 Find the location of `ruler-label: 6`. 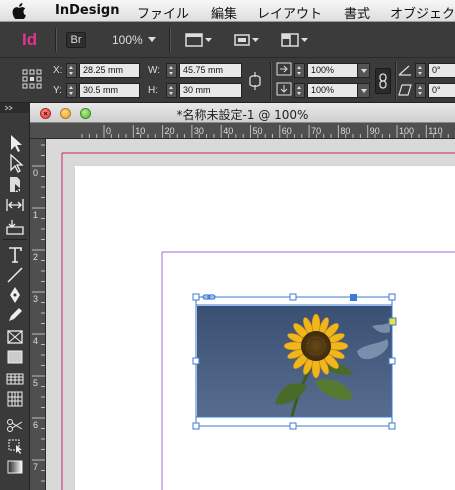

ruler-label: 6 is located at coordinates (35, 425).